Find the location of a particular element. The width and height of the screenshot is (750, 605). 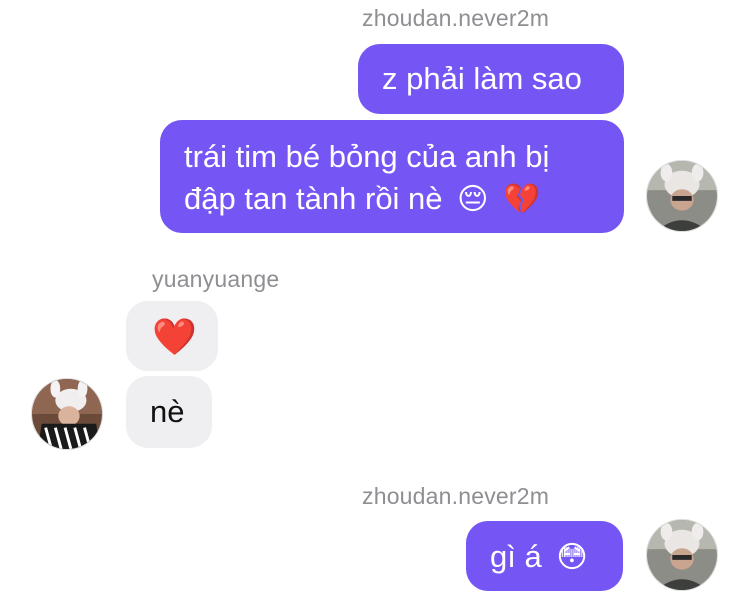

avatar-yuanyuange is located at coordinates (67, 414).